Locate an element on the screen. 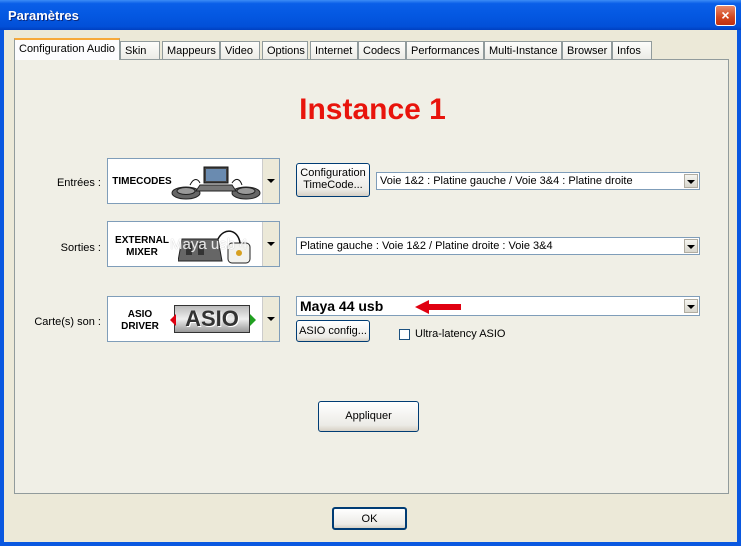 Image resolution: width=741 pixels, height=546 pixels. tab-label: Multi-Instance is located at coordinates (523, 51).